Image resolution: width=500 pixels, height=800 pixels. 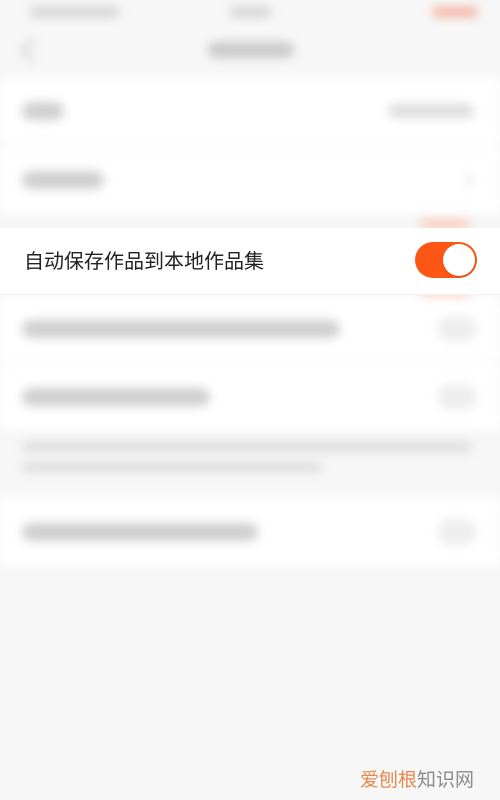 I want to click on back-icon, so click(x=32, y=50).